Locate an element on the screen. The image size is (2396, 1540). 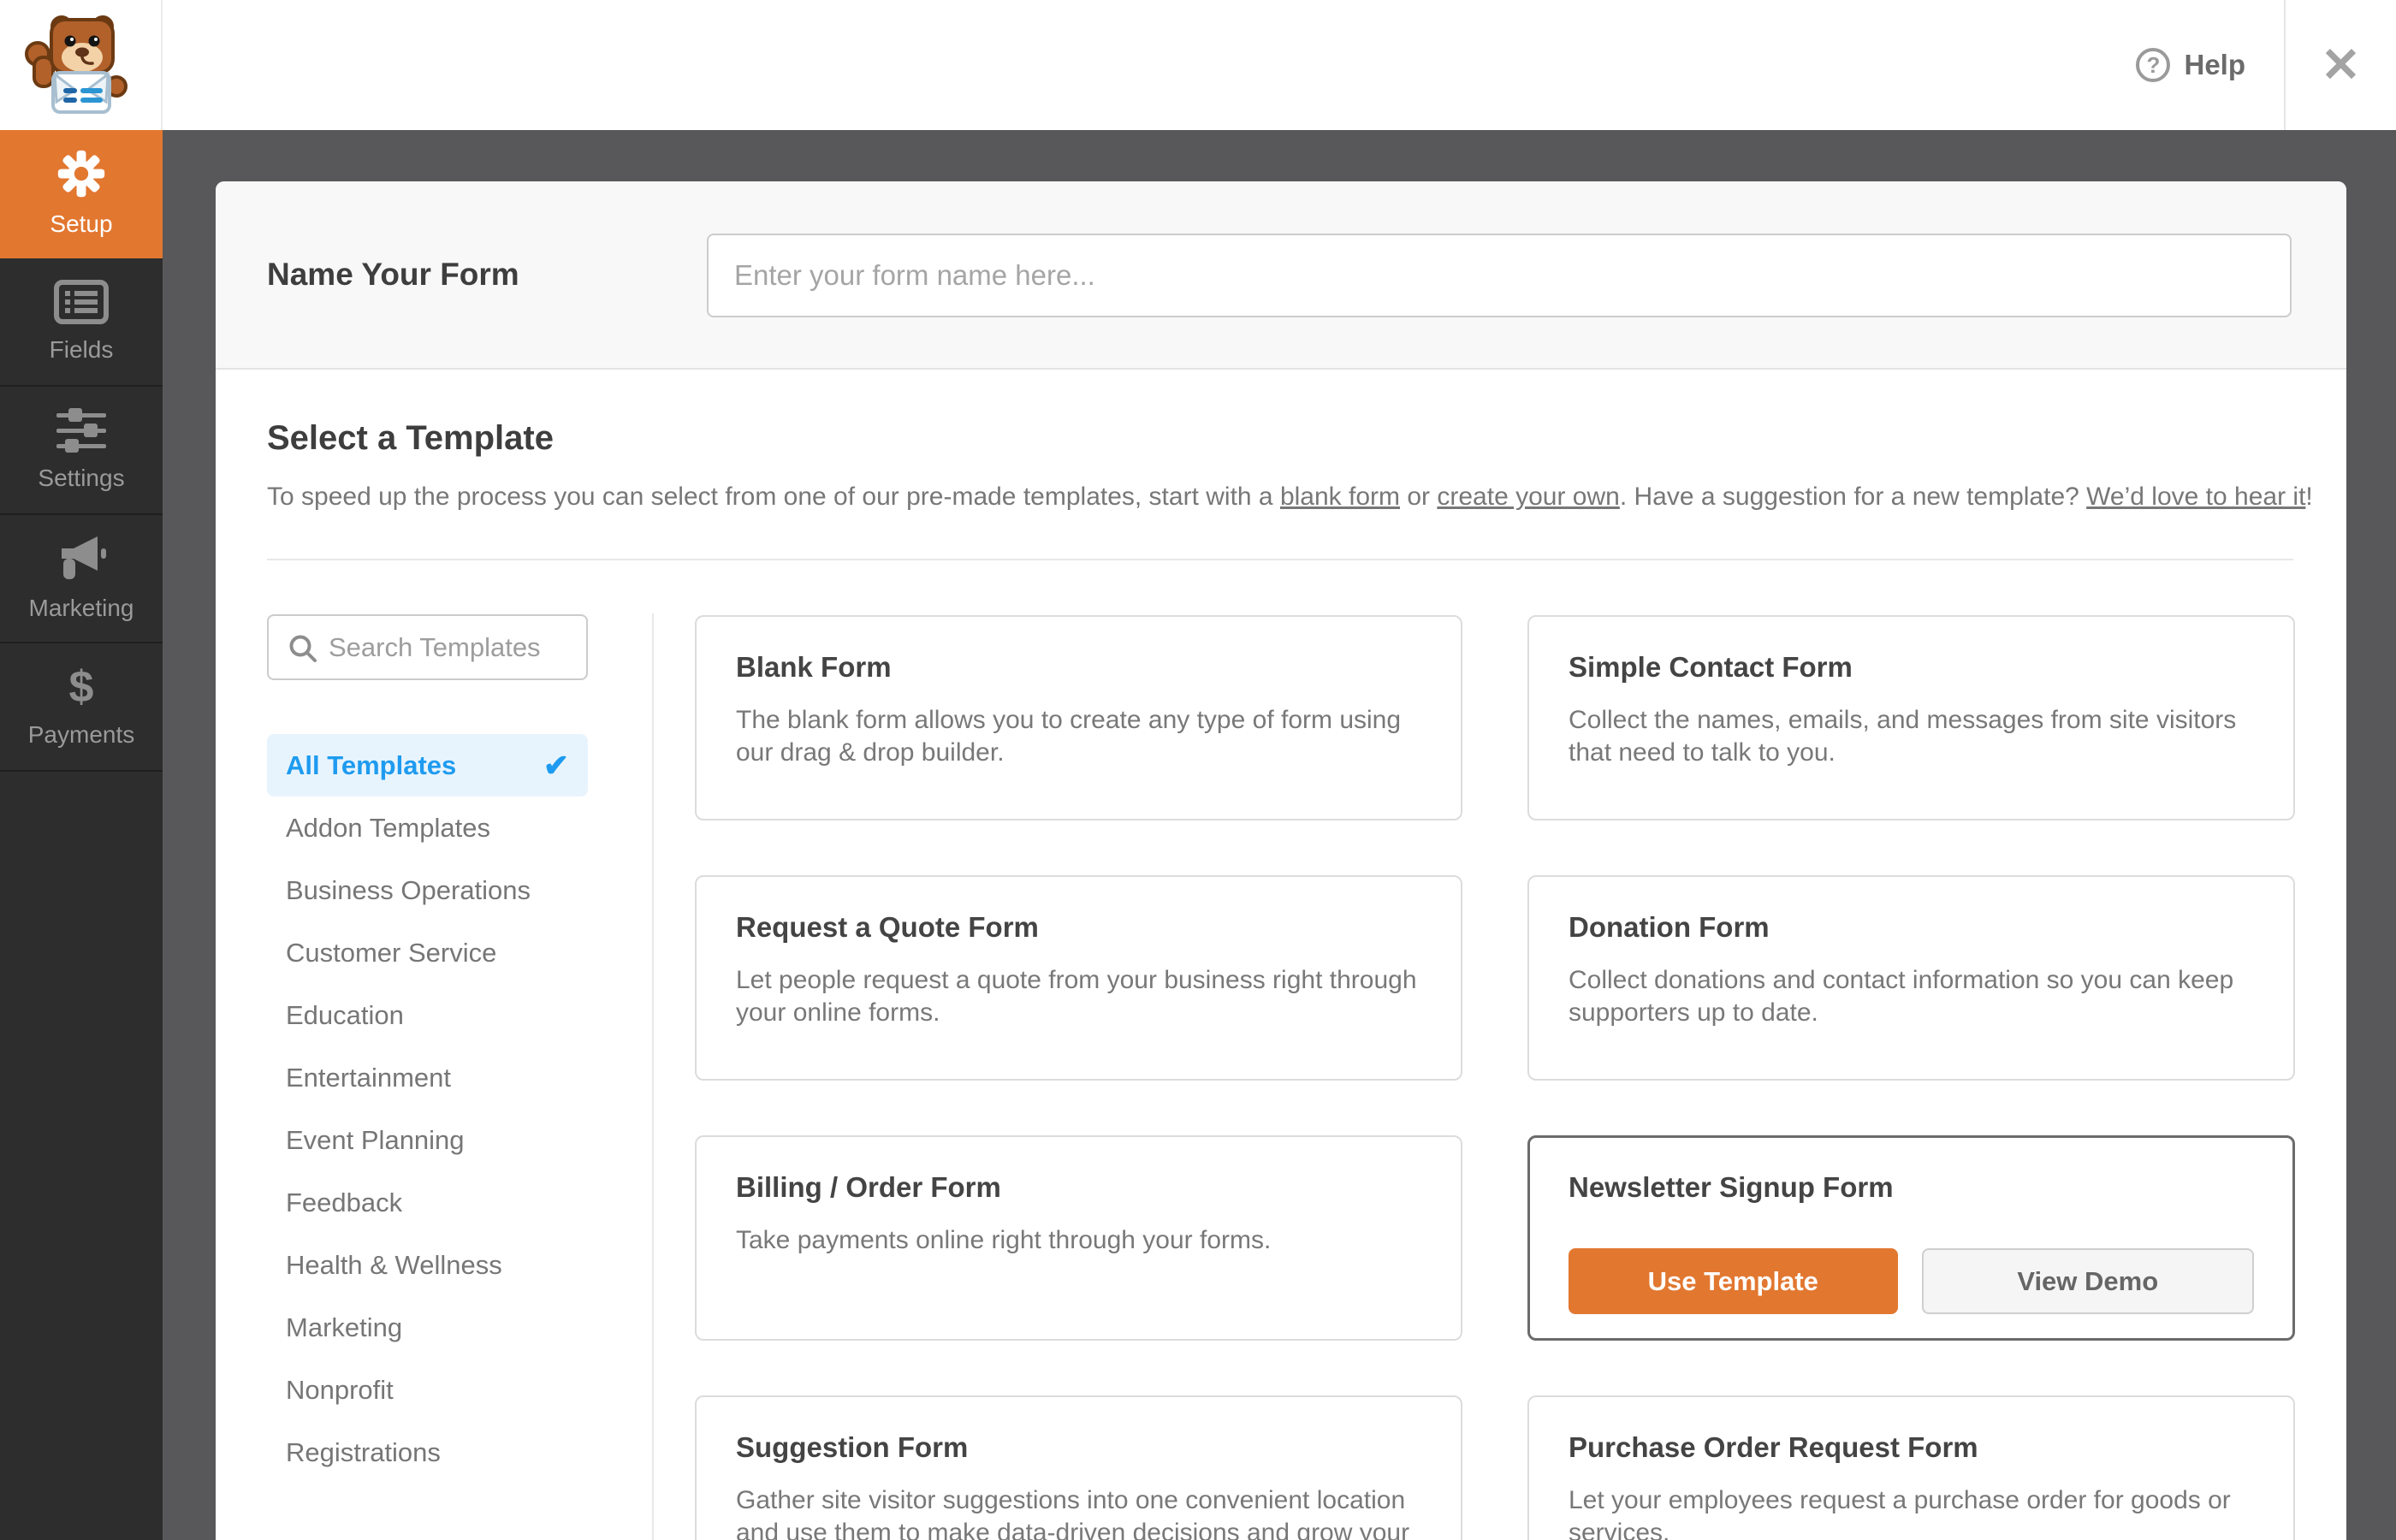
search-icon is located at coordinates (303, 648).